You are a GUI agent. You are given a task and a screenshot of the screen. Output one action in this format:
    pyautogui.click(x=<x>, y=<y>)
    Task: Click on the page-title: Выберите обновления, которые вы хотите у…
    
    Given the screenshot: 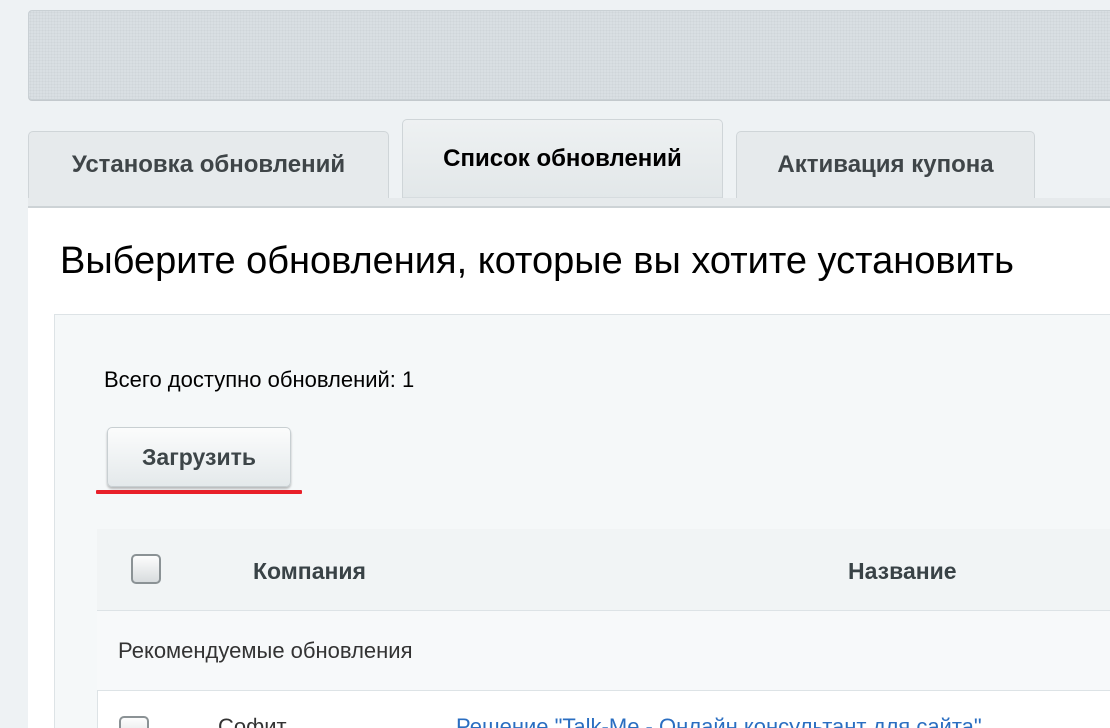 What is the action you would take?
    pyautogui.click(x=537, y=261)
    